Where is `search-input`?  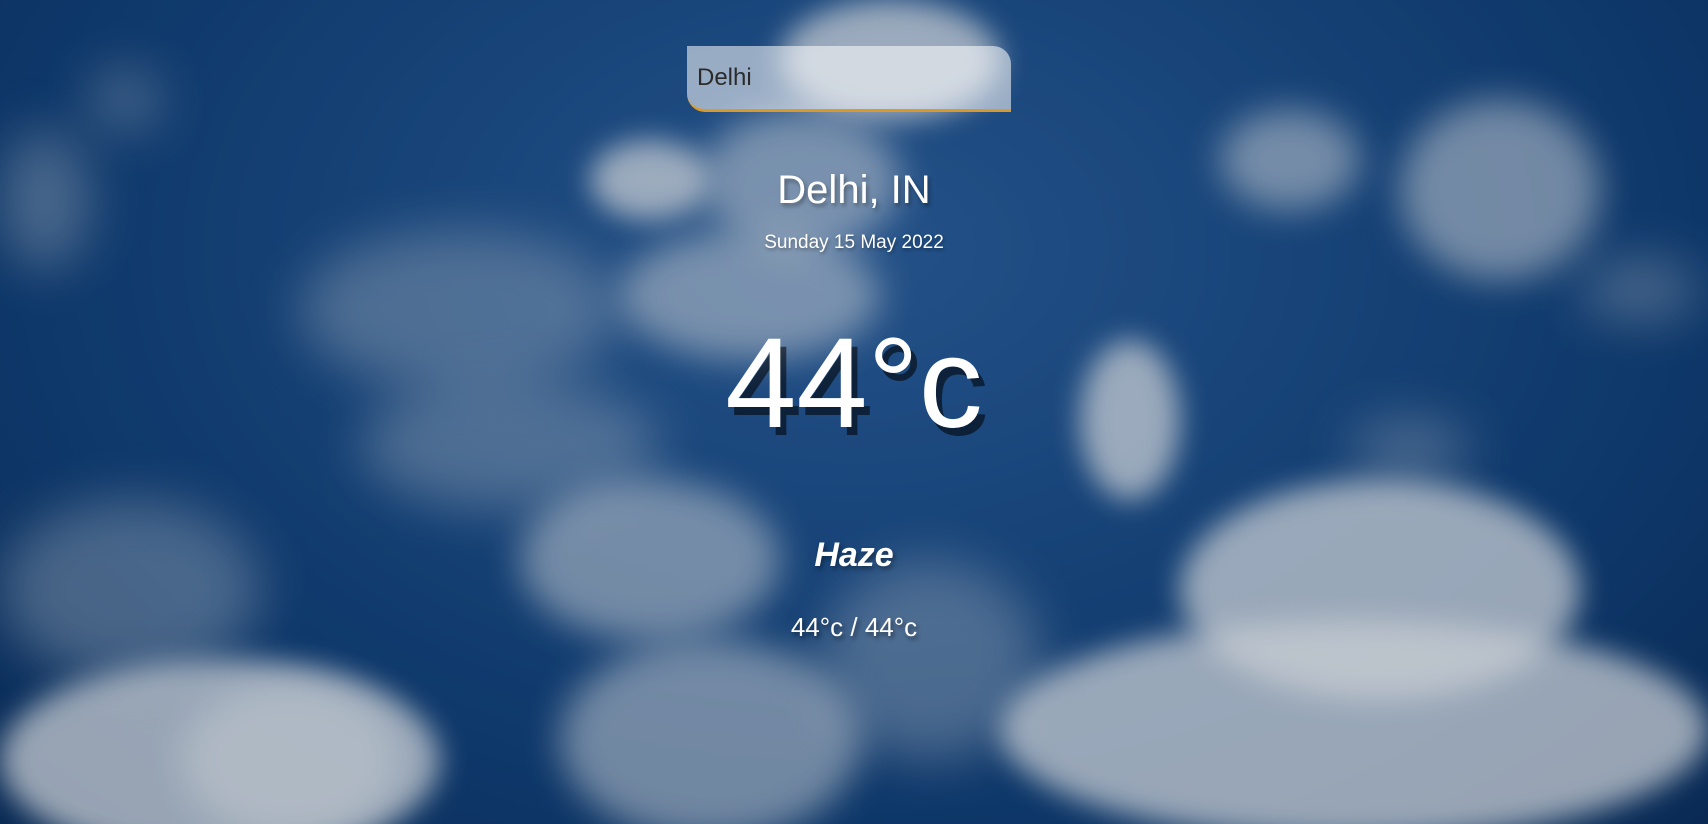
search-input is located at coordinates (849, 77).